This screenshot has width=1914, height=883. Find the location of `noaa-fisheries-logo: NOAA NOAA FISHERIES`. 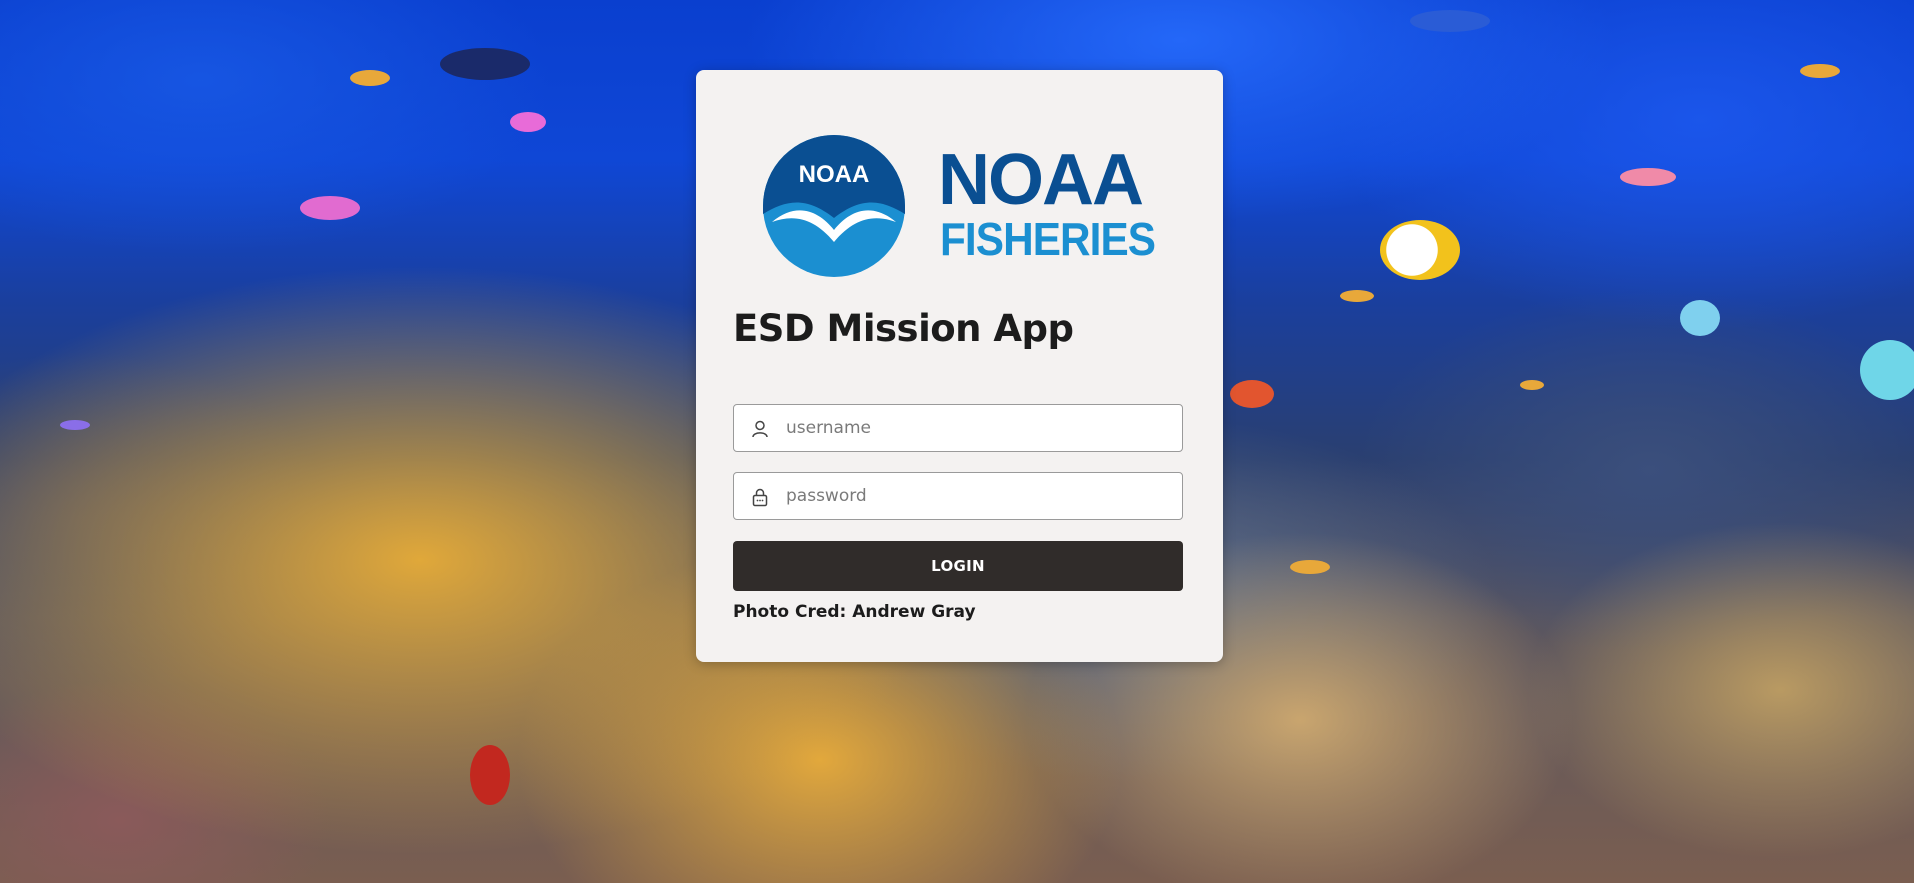

noaa-fisheries-logo: NOAA NOAA FISHERIES is located at coordinates (962, 209).